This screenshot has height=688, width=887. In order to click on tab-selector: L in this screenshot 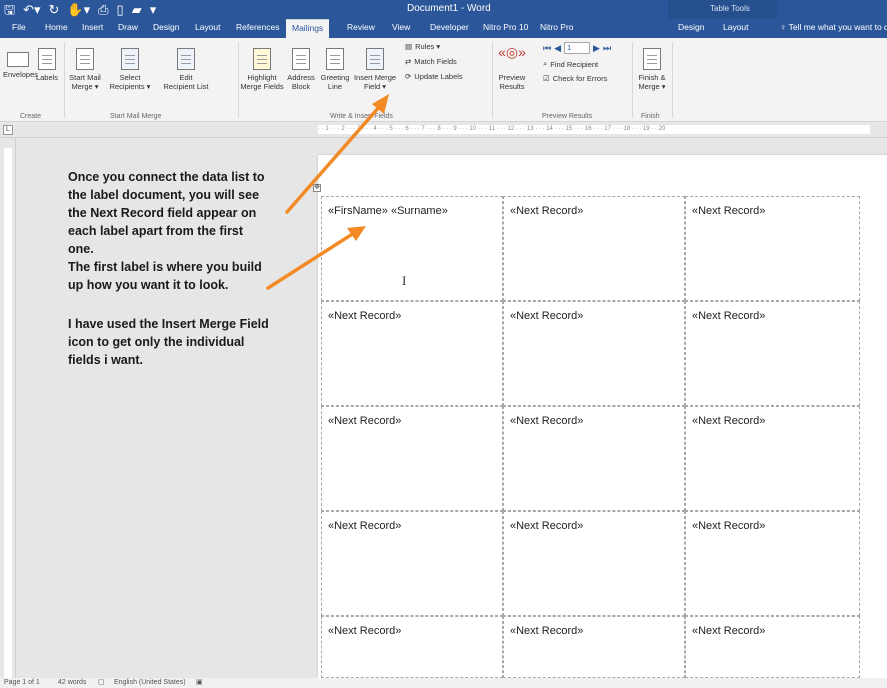, I will do `click(8, 130)`.